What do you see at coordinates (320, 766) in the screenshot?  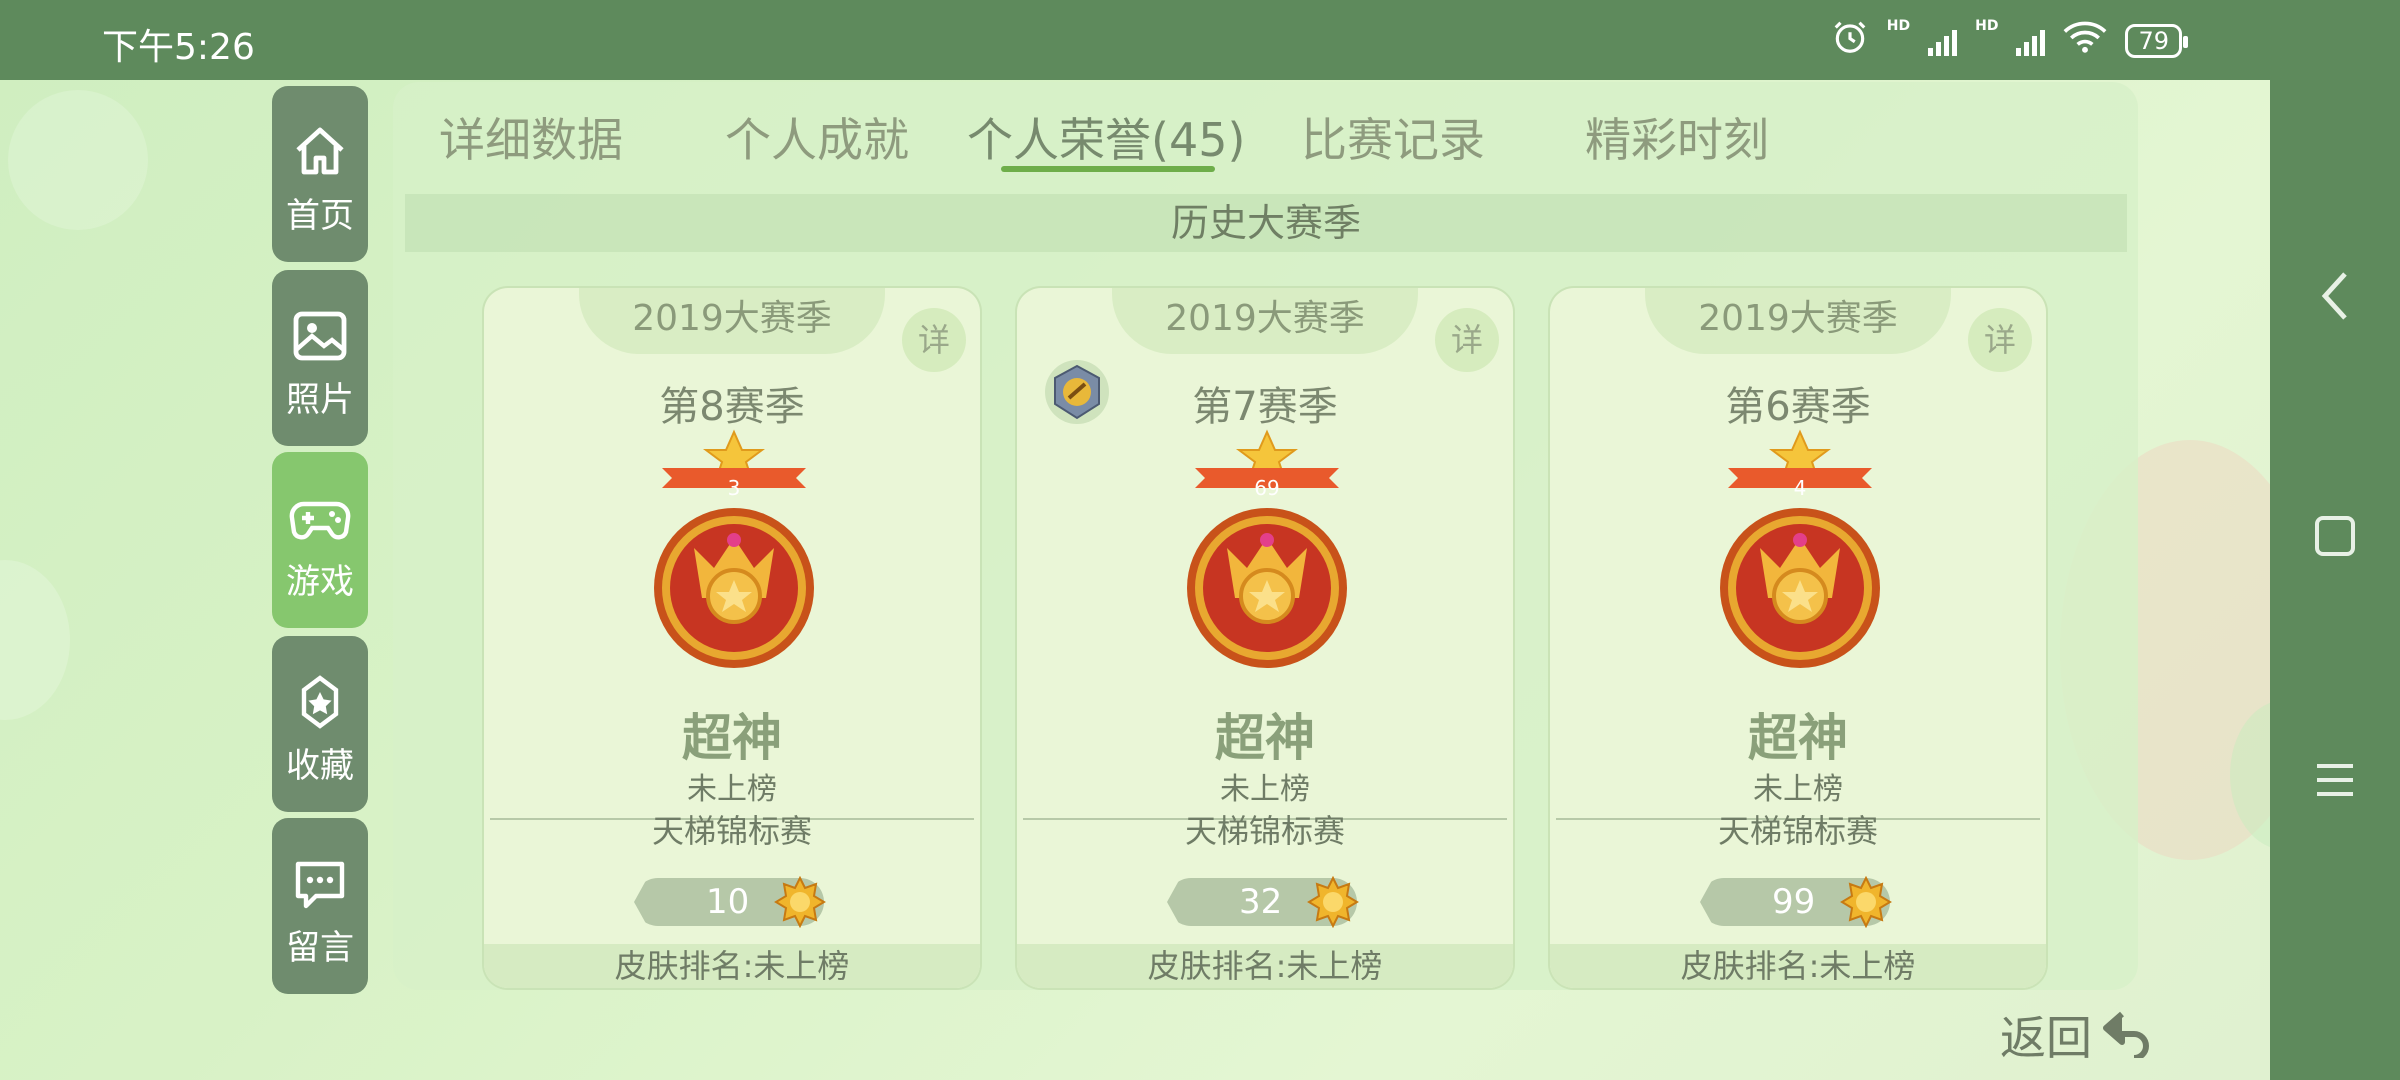 I see `sidebar-item-label: 收藏` at bounding box center [320, 766].